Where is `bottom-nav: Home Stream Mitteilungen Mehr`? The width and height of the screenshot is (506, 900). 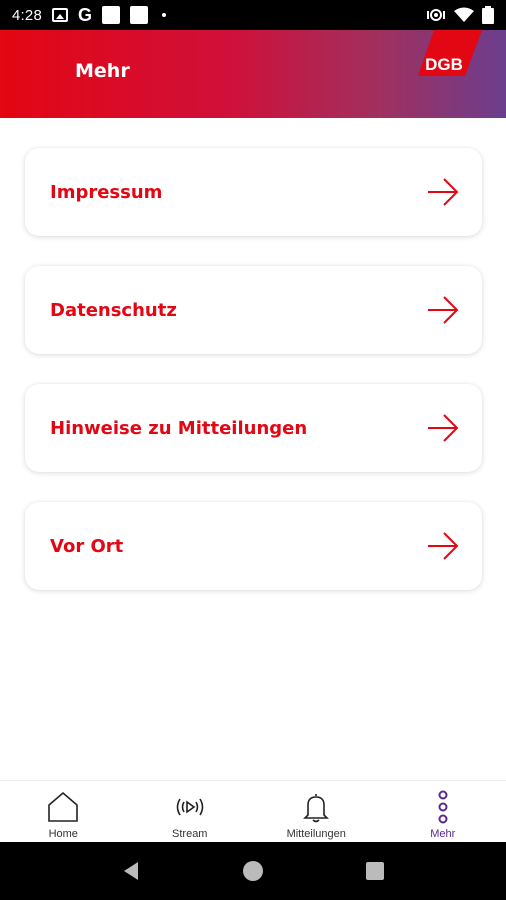 bottom-nav: Home Stream Mitteilungen Mehr is located at coordinates (253, 811).